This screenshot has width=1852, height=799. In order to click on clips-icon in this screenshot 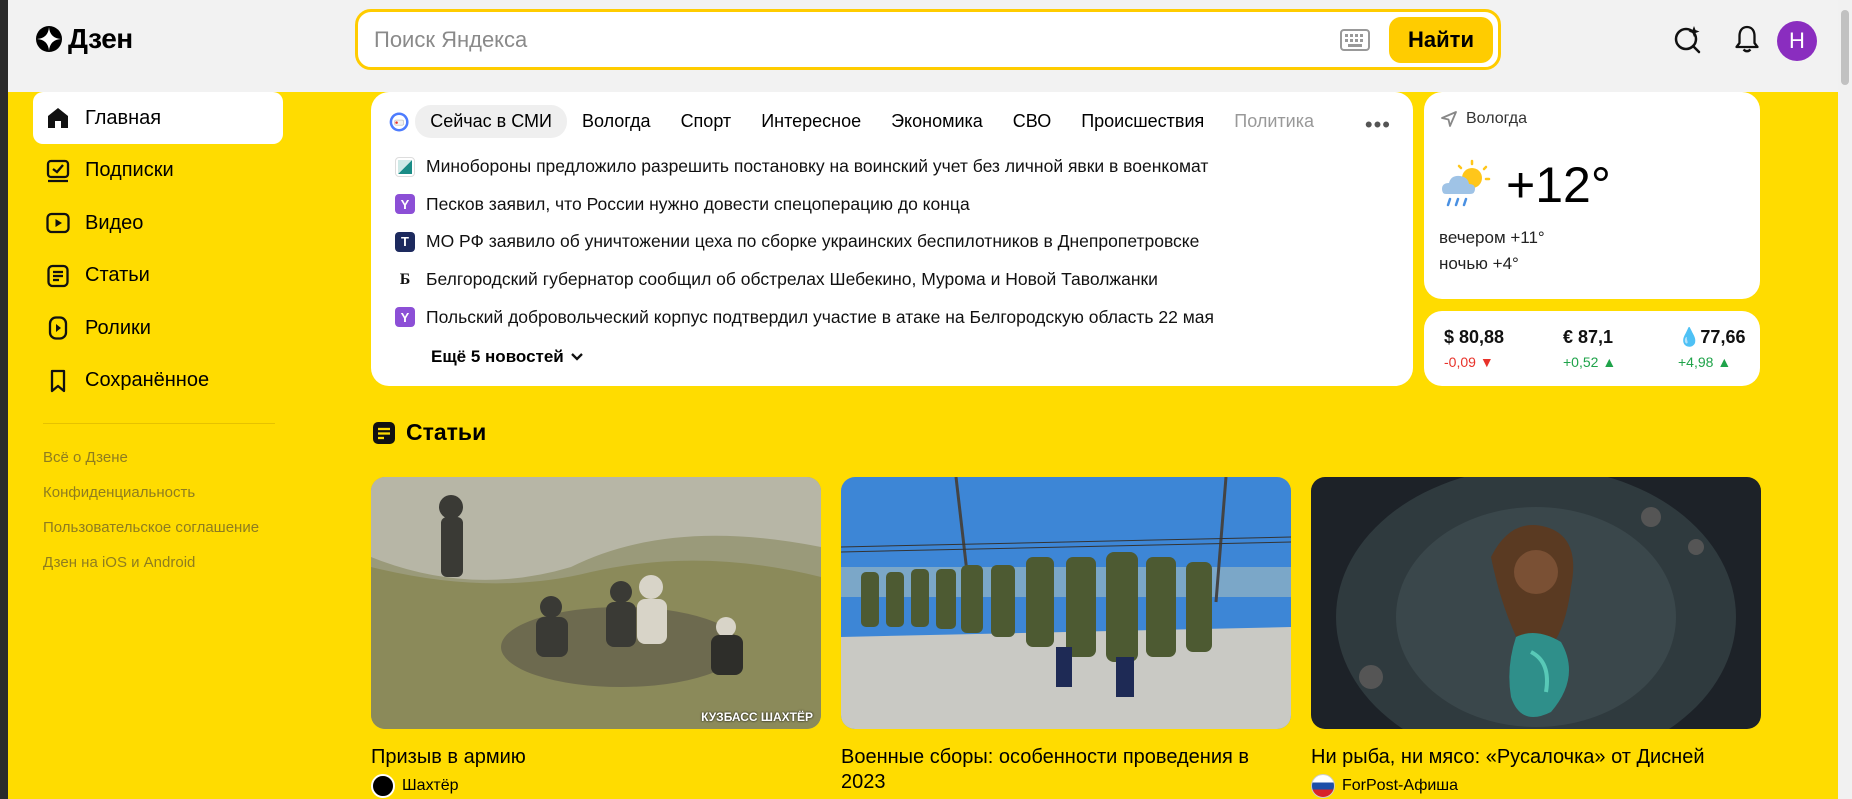, I will do `click(58, 328)`.